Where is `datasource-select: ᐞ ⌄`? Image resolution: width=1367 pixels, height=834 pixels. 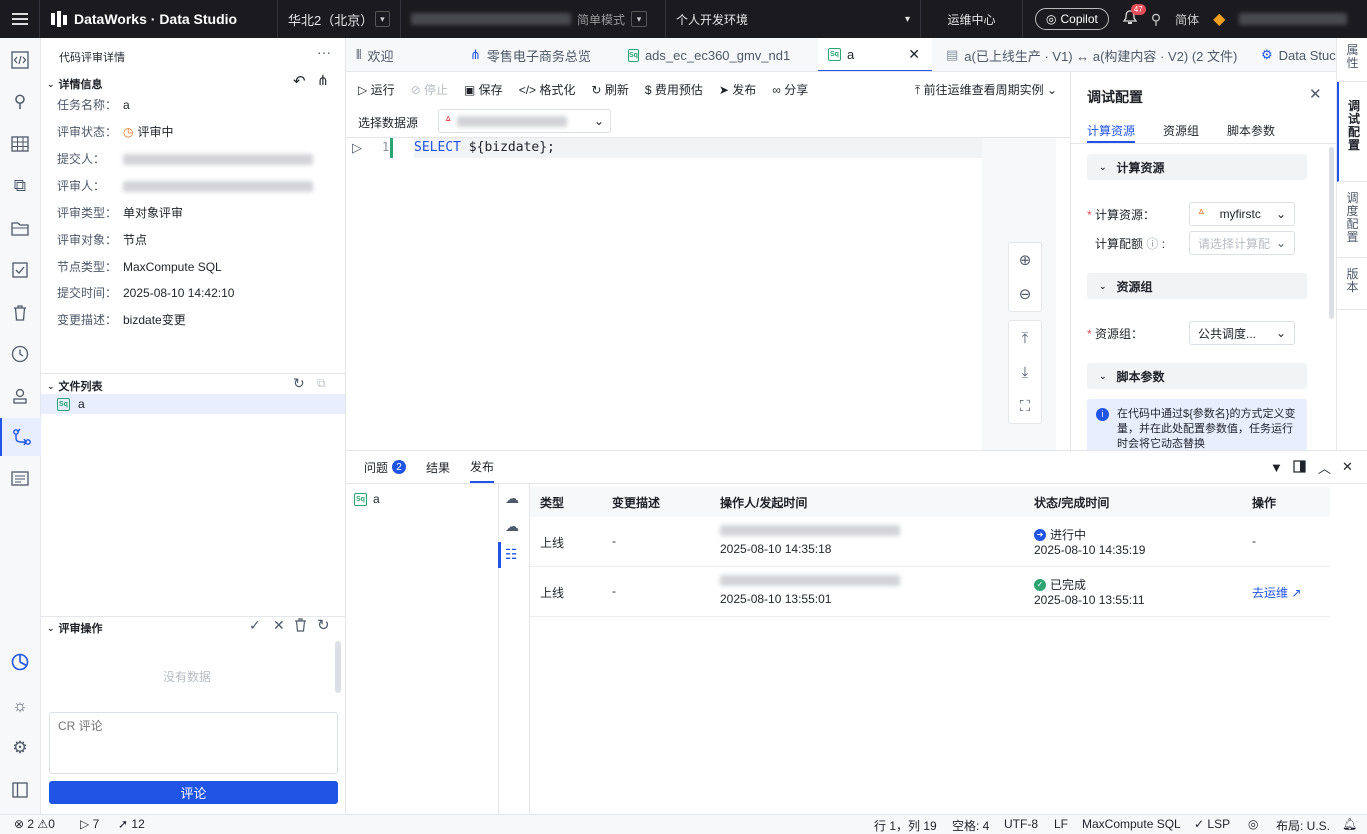
datasource-select: ᐞ ⌄ is located at coordinates (524, 121).